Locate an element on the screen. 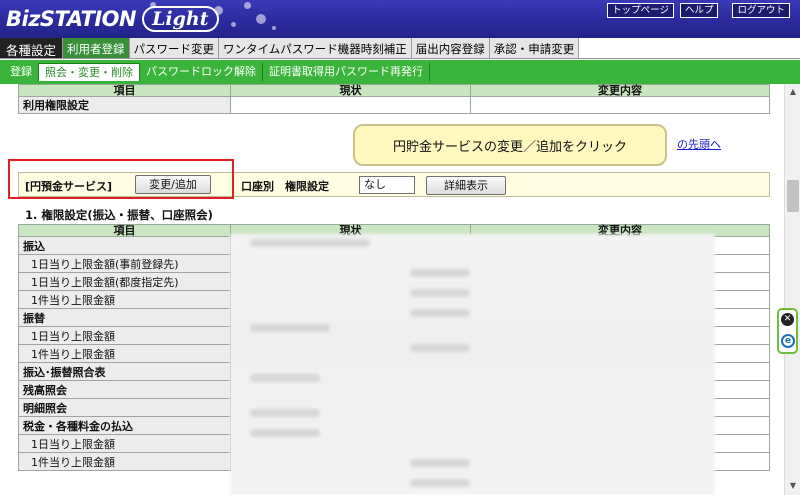 This screenshot has width=800, height=495. row-group-label: 明細照会 is located at coordinates (124, 407).